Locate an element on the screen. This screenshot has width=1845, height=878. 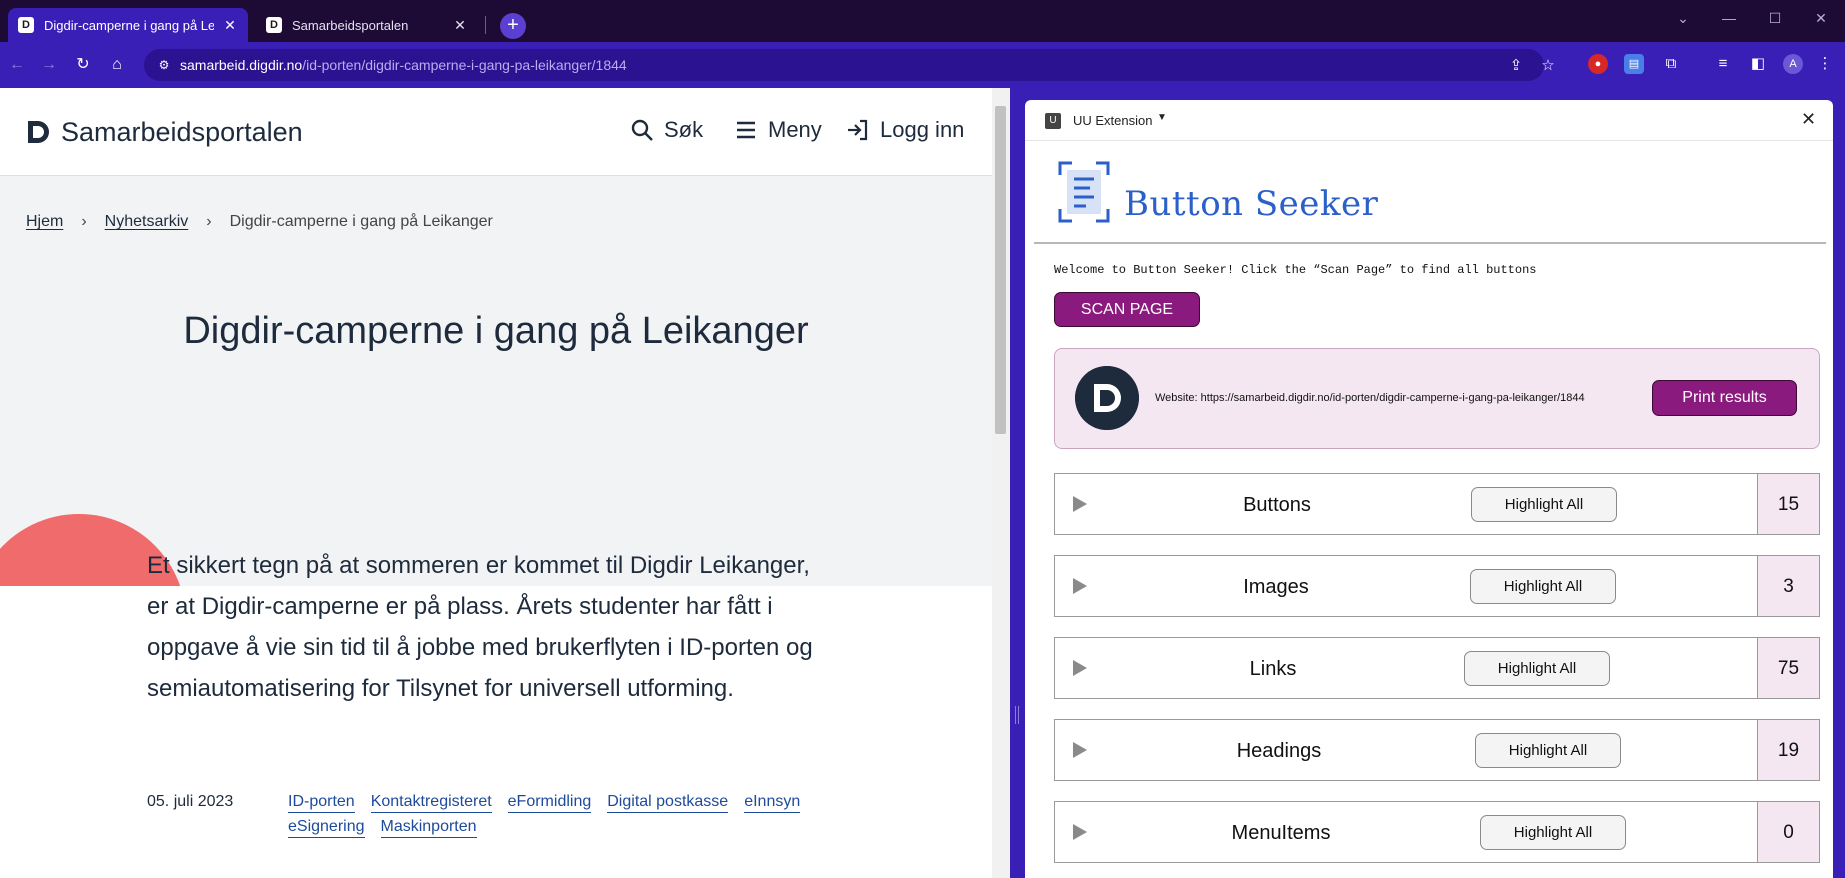
search-button: Søk is located at coordinates (666, 130).